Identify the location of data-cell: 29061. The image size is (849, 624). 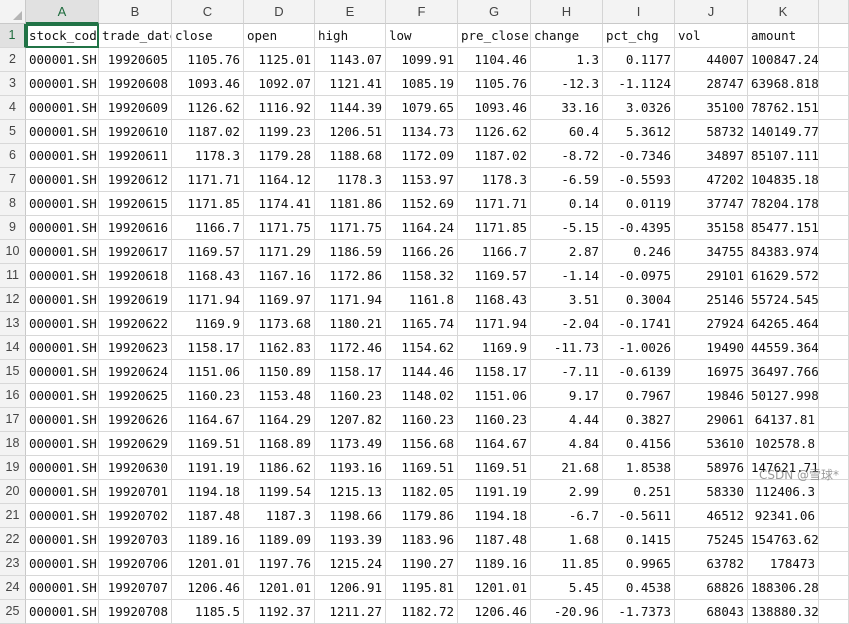
(711, 420).